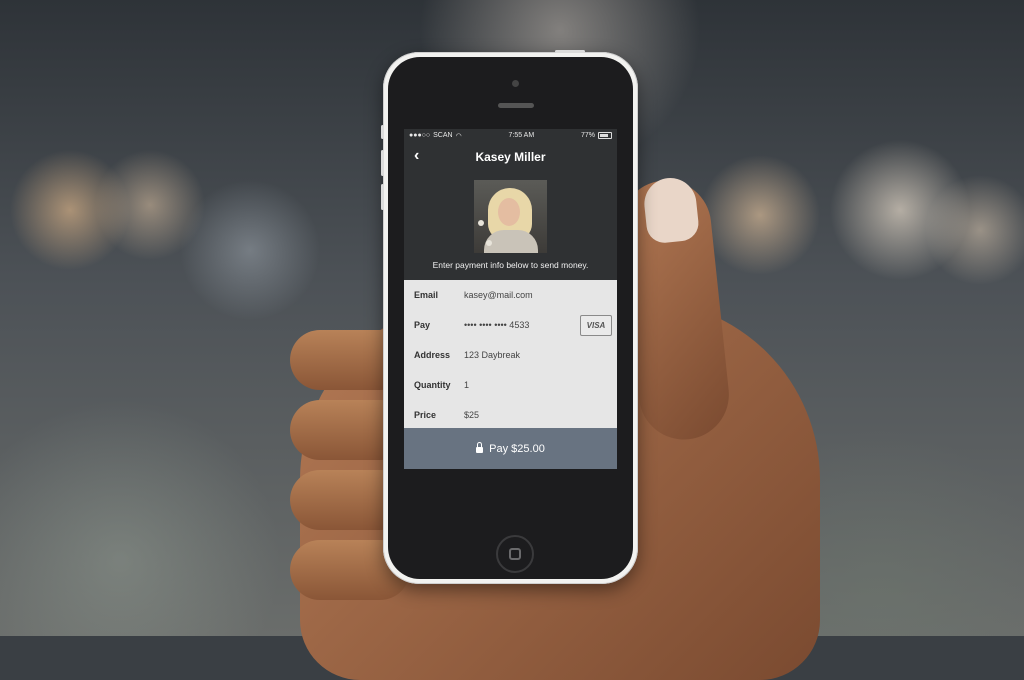 This screenshot has height=680, width=1024. What do you see at coordinates (466, 385) in the screenshot?
I see `quantity-field: 1` at bounding box center [466, 385].